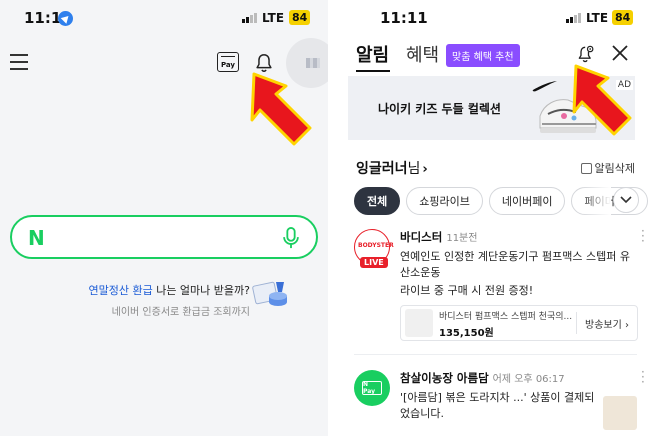 The image size is (651, 436). I want to click on pay-icon: Pay, so click(228, 62).